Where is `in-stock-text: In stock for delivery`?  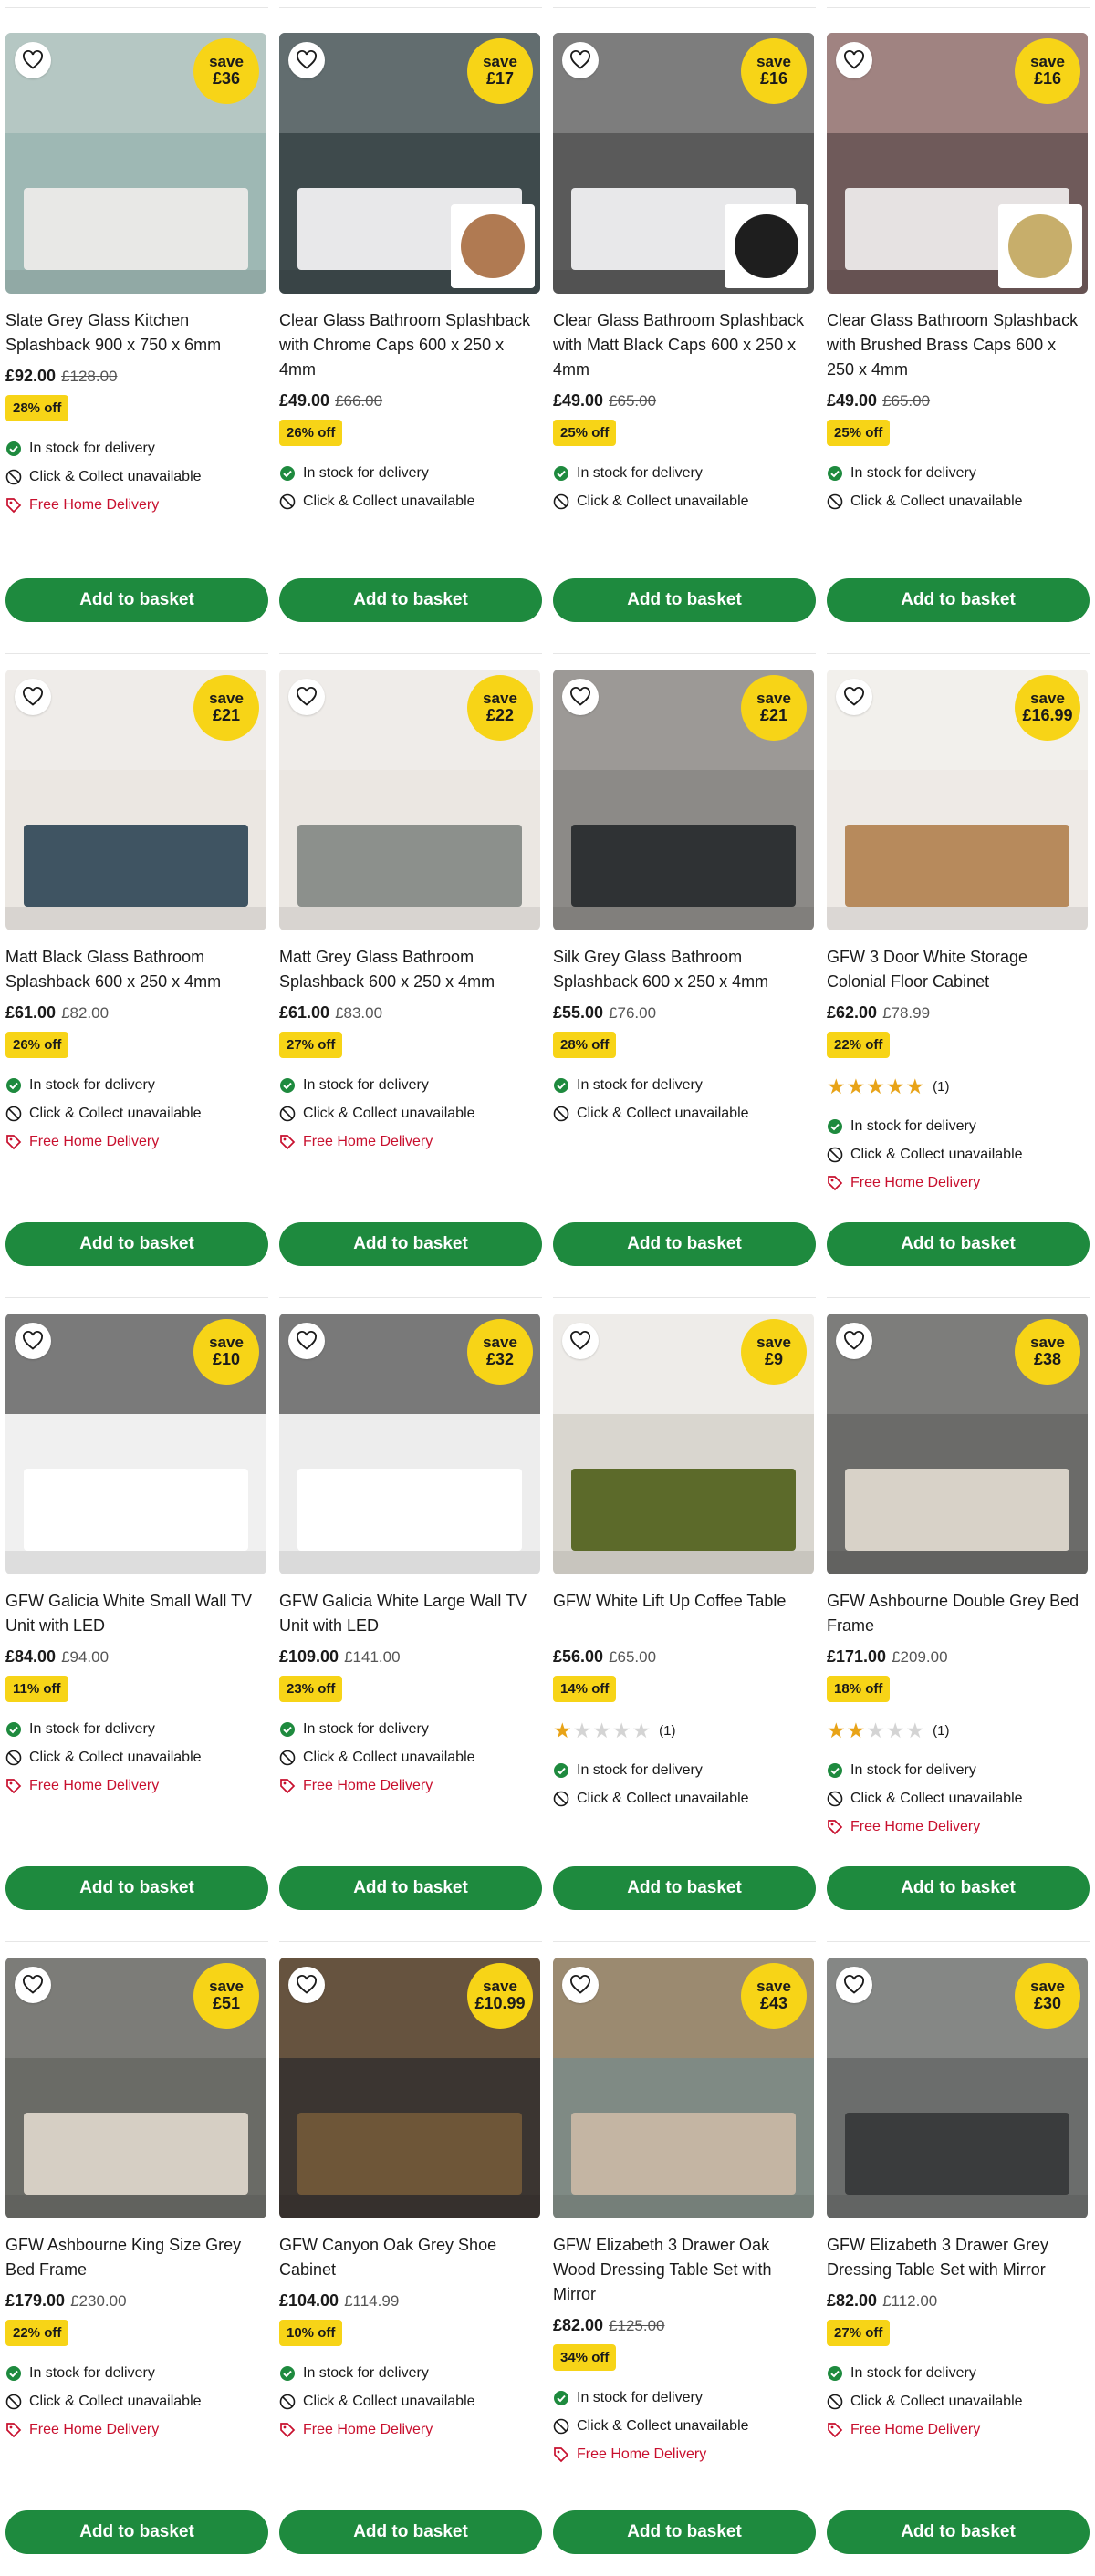 in-stock-text: In stock for delivery is located at coordinates (366, 2372).